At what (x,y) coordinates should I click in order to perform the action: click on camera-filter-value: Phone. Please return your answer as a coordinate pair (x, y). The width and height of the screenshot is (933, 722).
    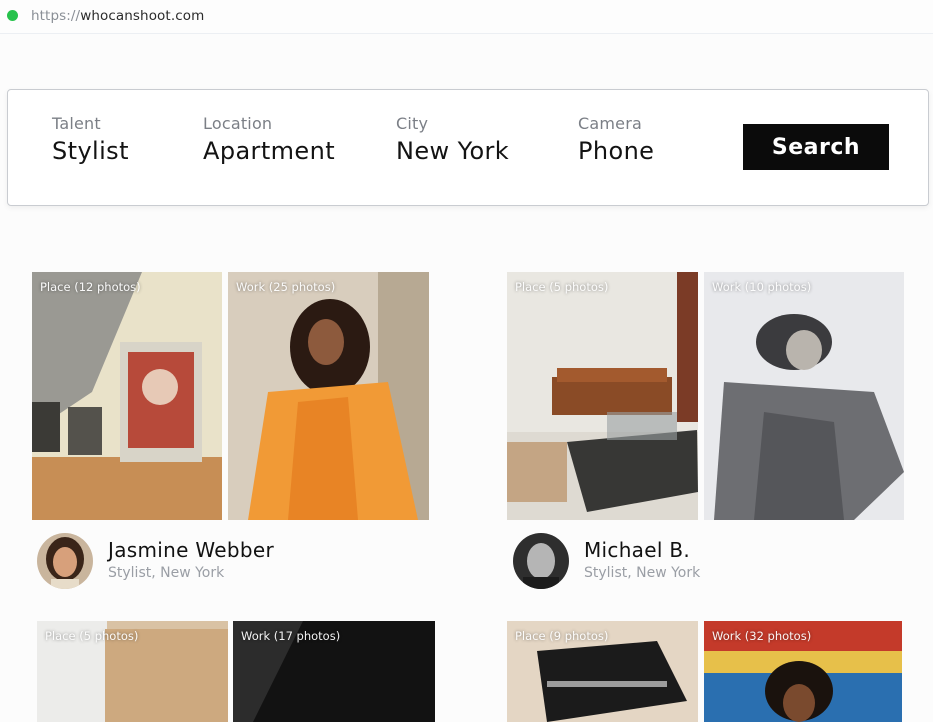
    Looking at the image, I should click on (616, 151).